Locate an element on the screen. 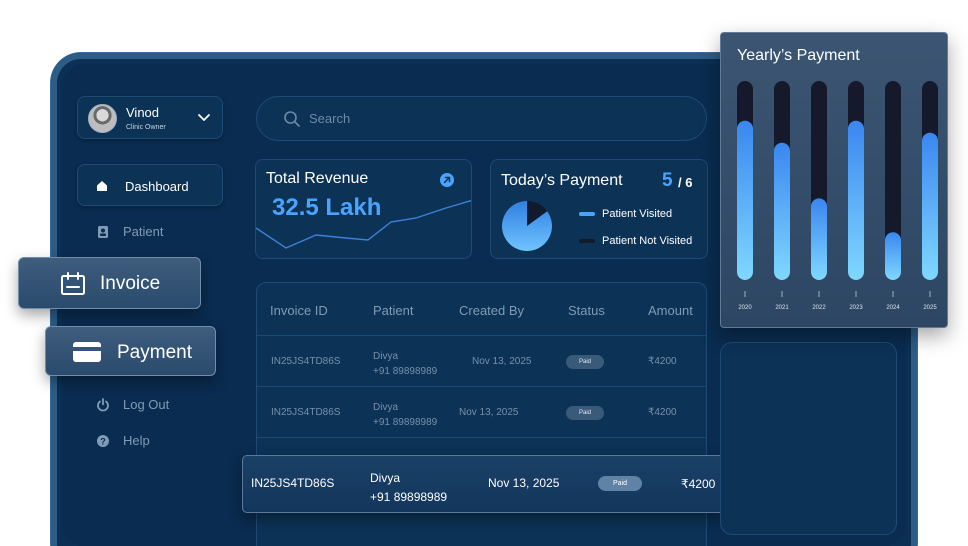 The height and width of the screenshot is (546, 968). legend-label: Patient Not Visited is located at coordinates (647, 241).